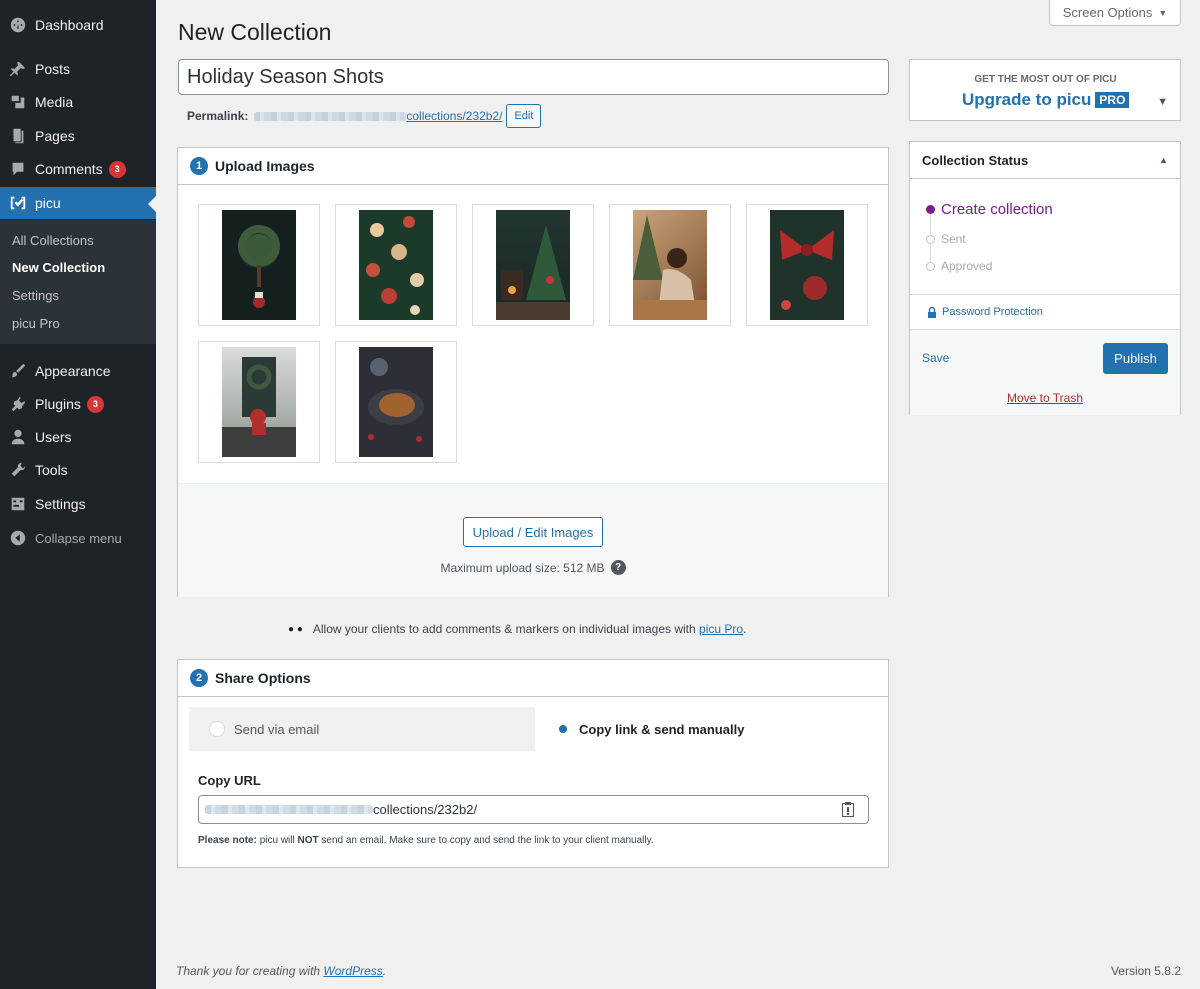 The width and height of the screenshot is (1200, 989). Describe the element at coordinates (78, 203) in the screenshot. I see `menu-picu: picu` at that location.